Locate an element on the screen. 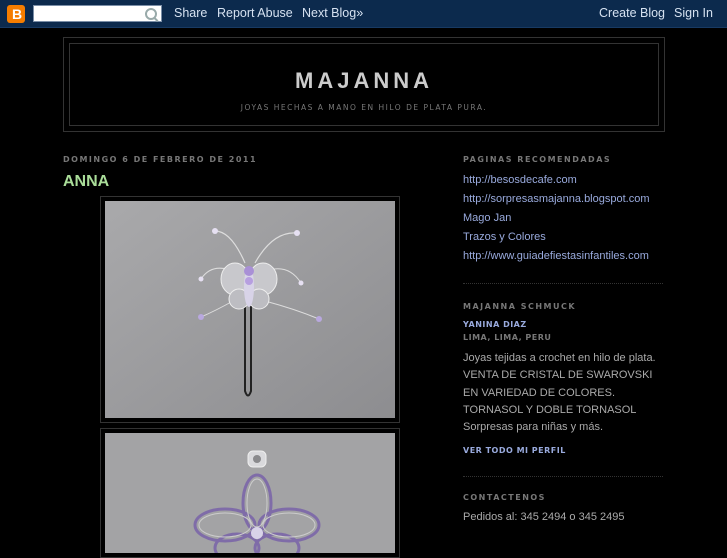 The image size is (727, 558). profile-about-line-2: VENTA DE CRISTAL DE SWAROVSKI is located at coordinates (558, 375).